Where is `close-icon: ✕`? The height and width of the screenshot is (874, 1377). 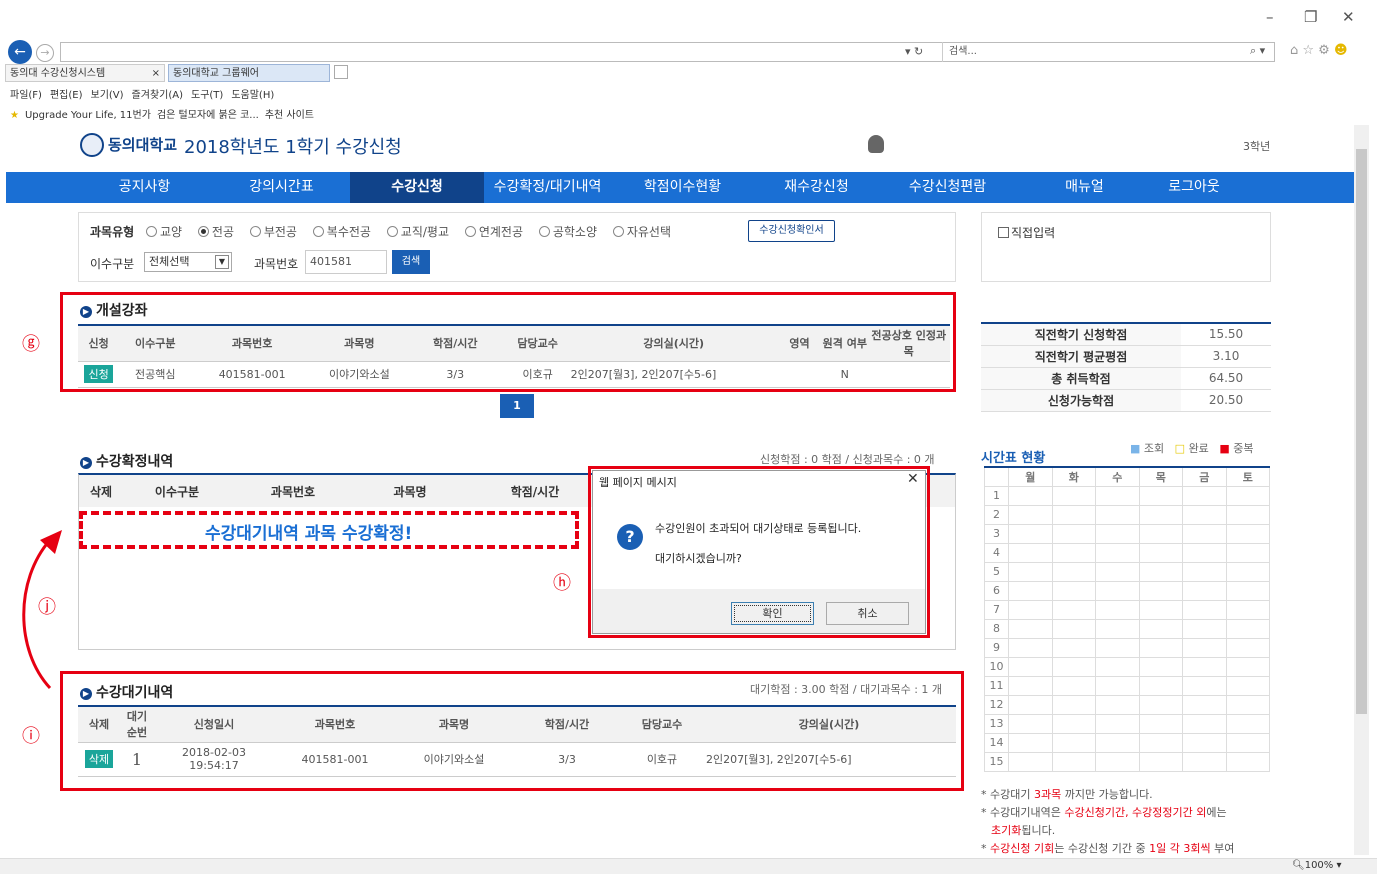 close-icon: ✕ is located at coordinates (1348, 17).